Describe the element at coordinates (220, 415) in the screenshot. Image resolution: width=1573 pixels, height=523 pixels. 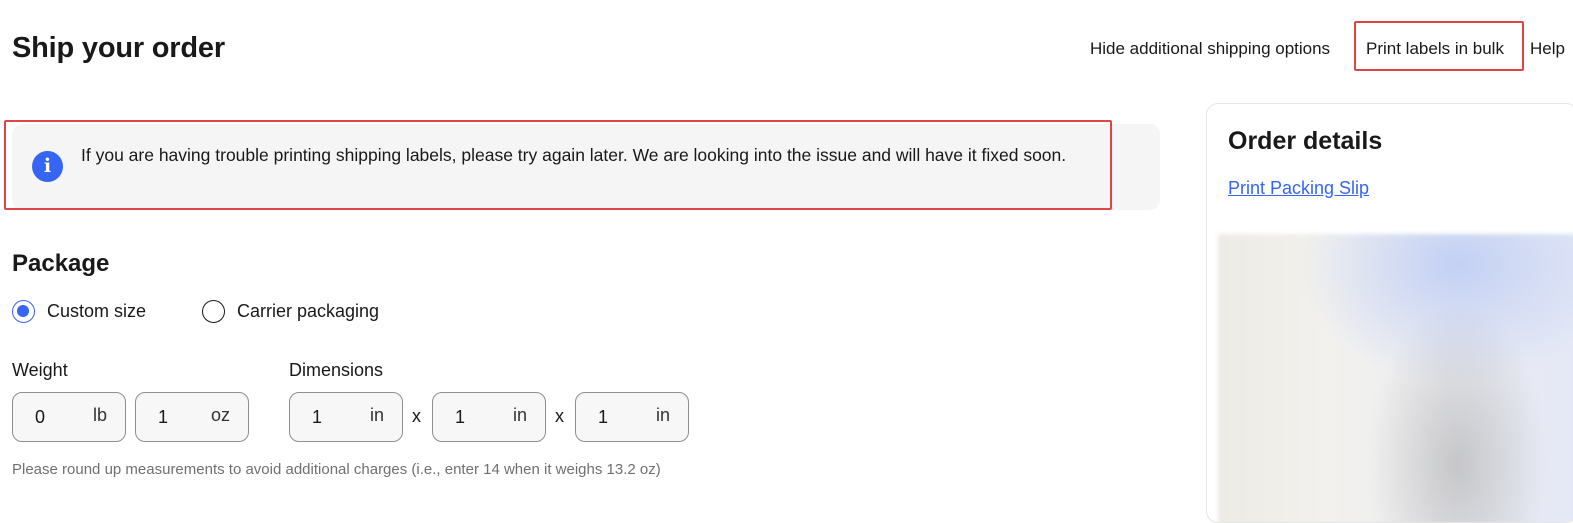
I see `weight-oz-unit: oz` at that location.